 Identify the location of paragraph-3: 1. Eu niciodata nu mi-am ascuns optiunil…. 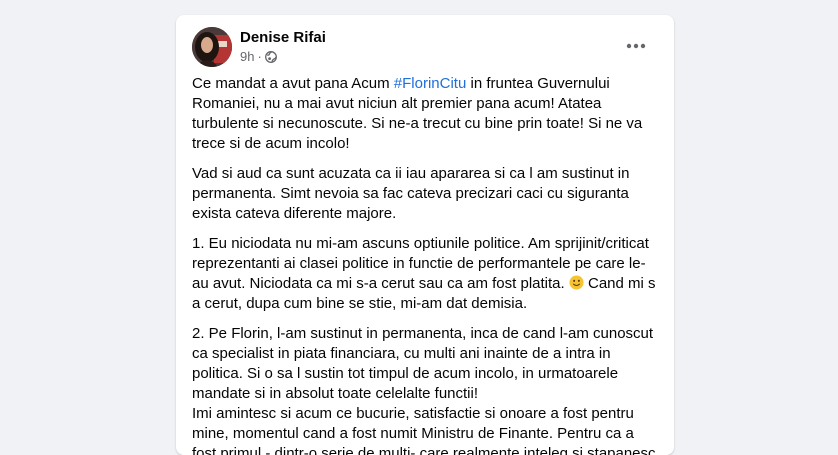
(425, 274).